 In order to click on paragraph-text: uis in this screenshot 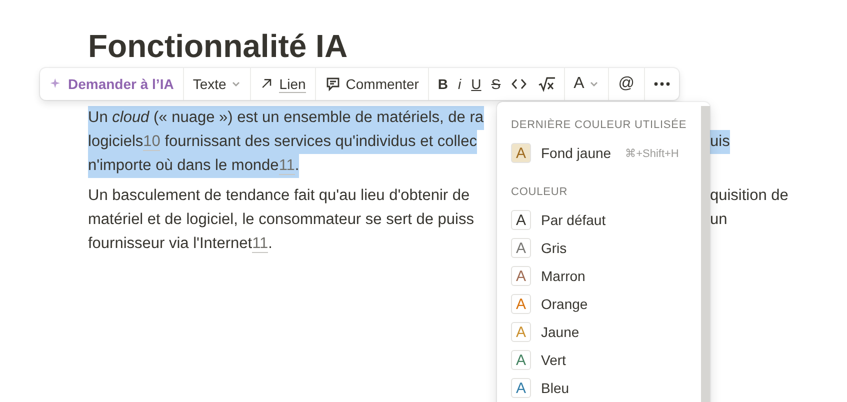, I will do `click(720, 142)`.